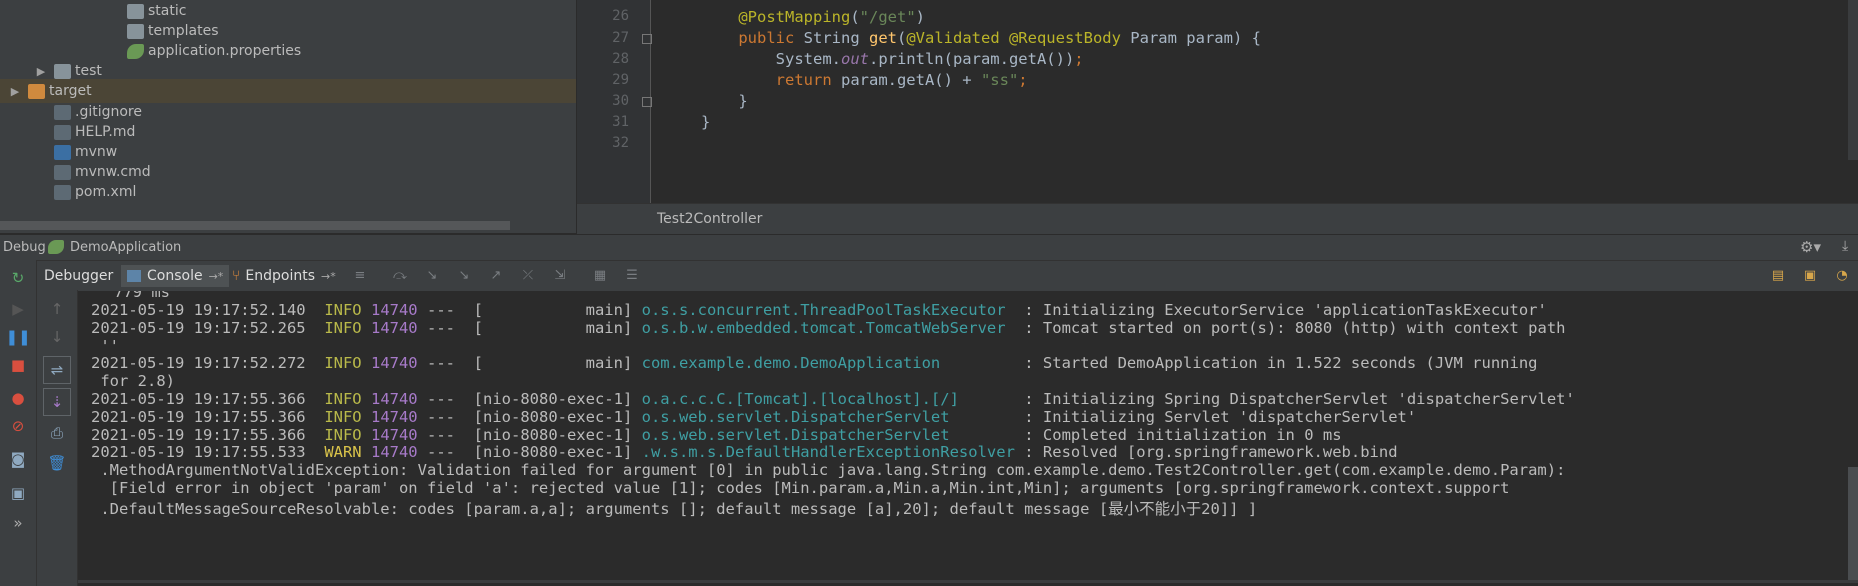 This screenshot has height=586, width=1858. I want to click on tree-item-label: mvnw.cmd, so click(113, 172).